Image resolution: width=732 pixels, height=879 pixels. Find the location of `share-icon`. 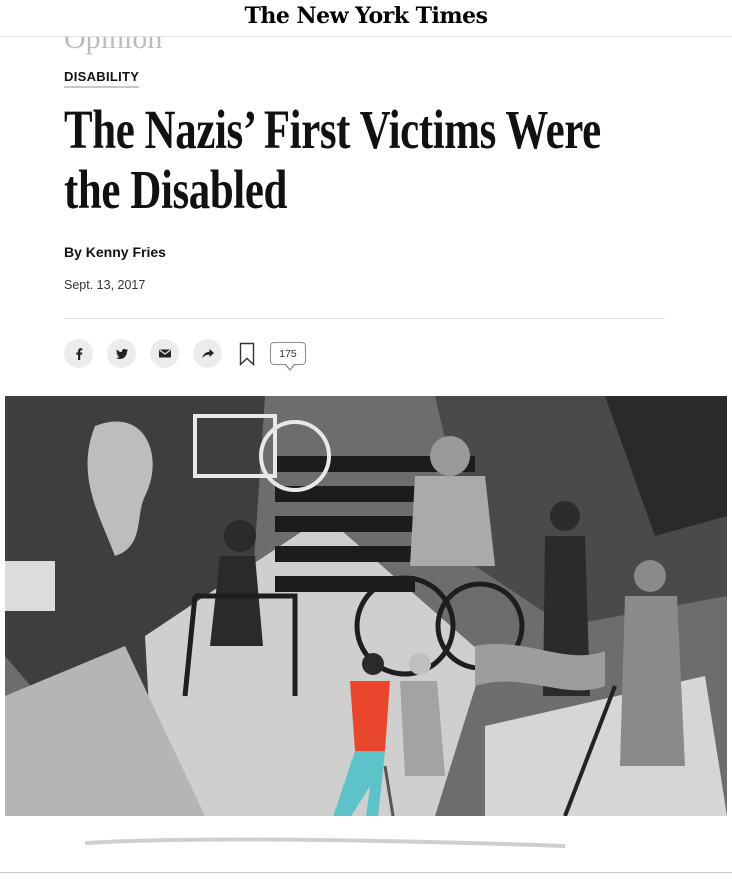

share-icon is located at coordinates (207, 353).